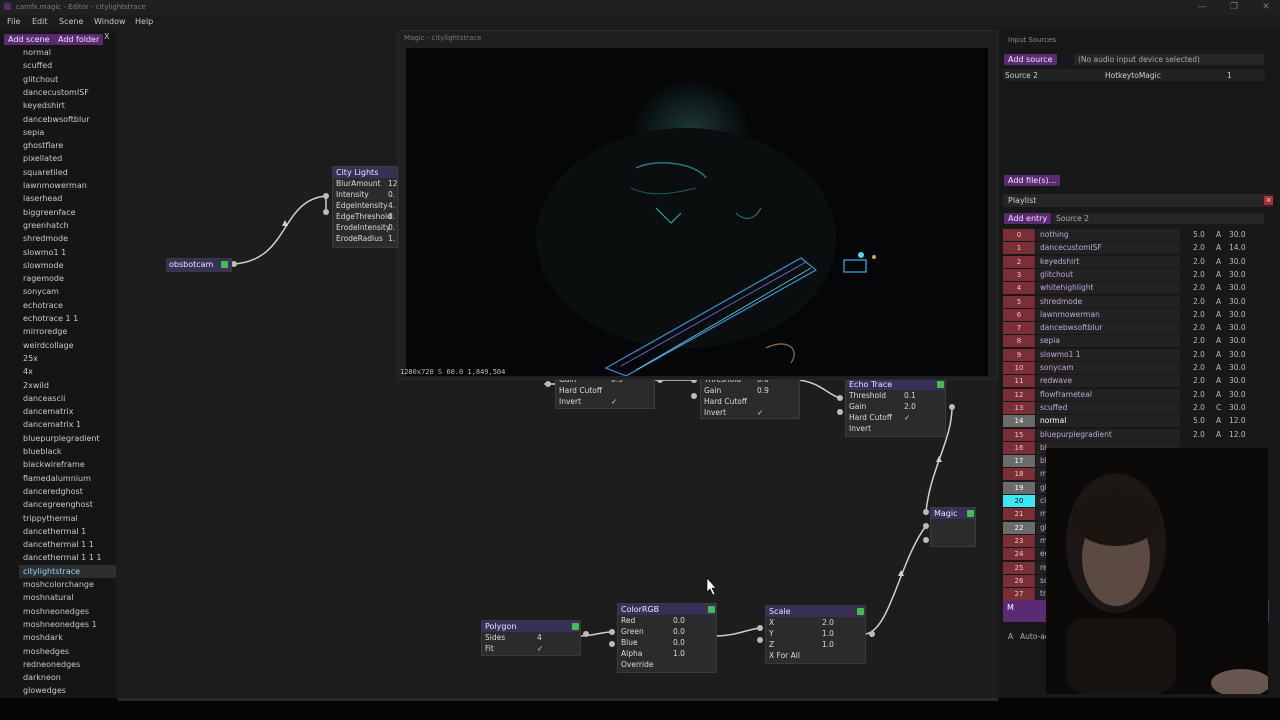 The width and height of the screenshot is (1280, 720). I want to click on add-entry-button: Add entry, so click(1028, 218).